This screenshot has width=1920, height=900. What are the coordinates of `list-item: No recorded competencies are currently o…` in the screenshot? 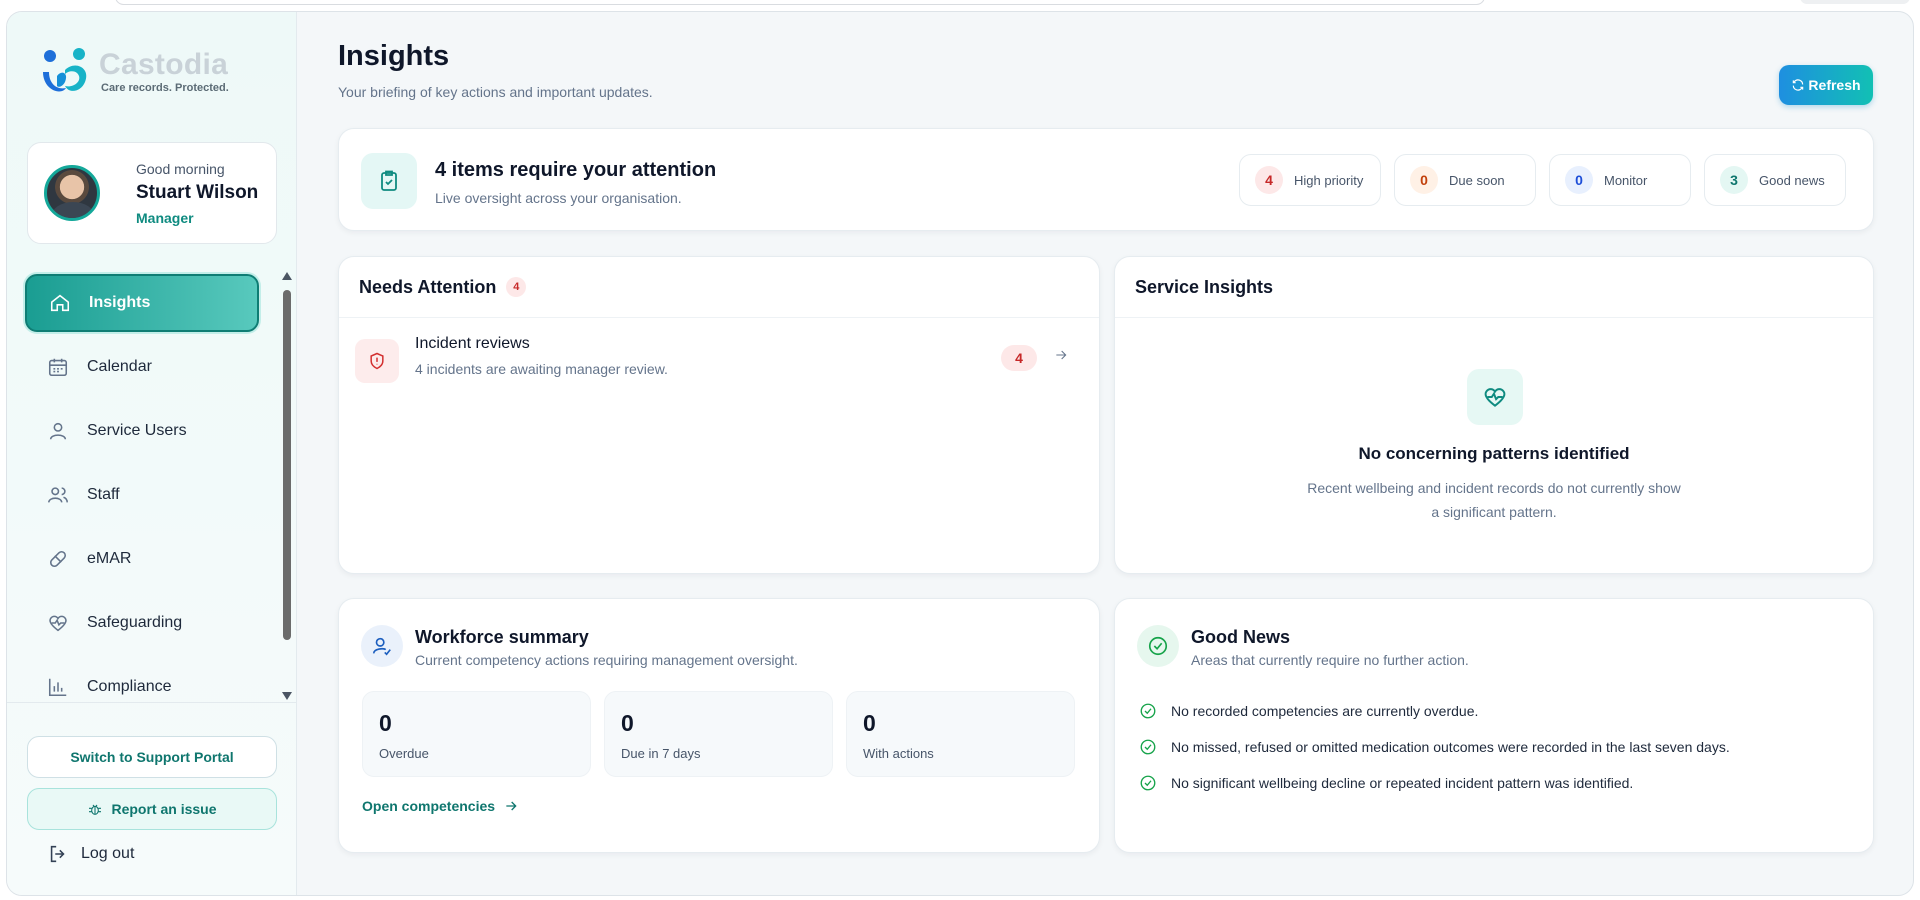 It's located at (1434, 711).